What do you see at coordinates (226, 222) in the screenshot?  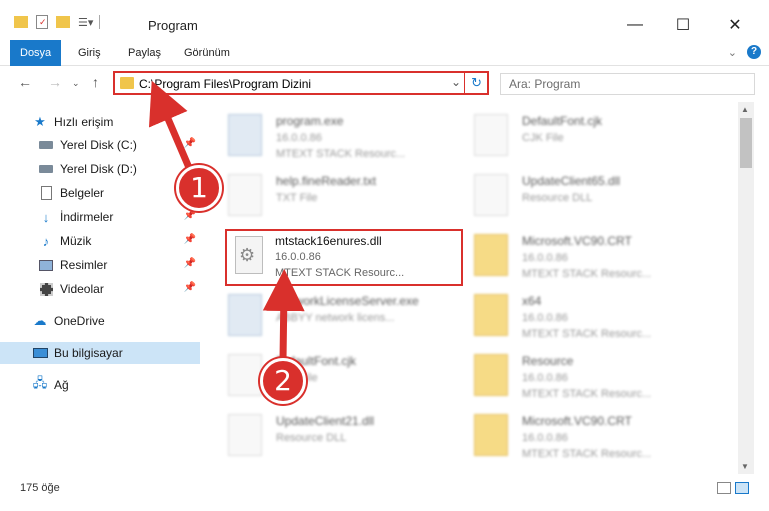 I see `annotation-arrows` at bounding box center [226, 222].